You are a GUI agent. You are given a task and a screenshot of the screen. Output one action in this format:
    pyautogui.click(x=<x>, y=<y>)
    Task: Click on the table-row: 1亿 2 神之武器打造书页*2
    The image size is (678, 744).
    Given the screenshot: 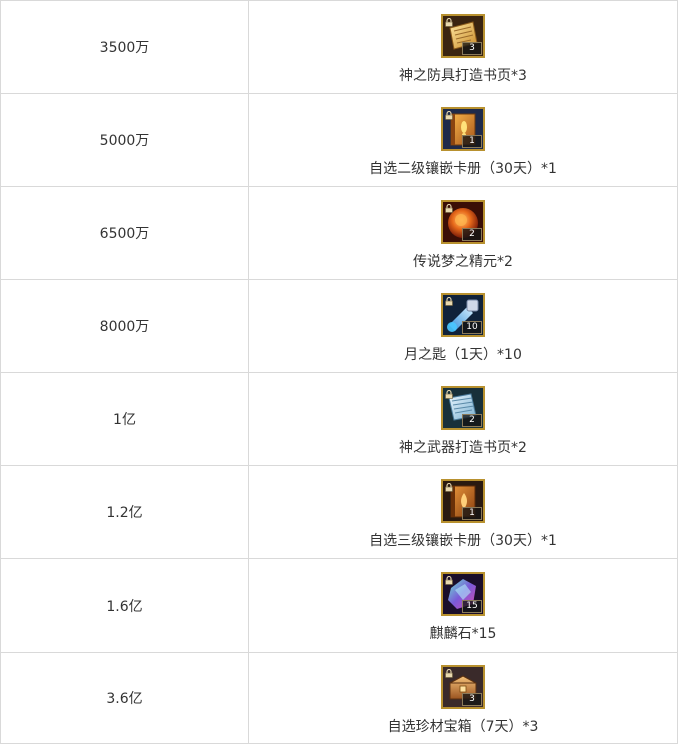 What is the action you would take?
    pyautogui.click(x=339, y=419)
    